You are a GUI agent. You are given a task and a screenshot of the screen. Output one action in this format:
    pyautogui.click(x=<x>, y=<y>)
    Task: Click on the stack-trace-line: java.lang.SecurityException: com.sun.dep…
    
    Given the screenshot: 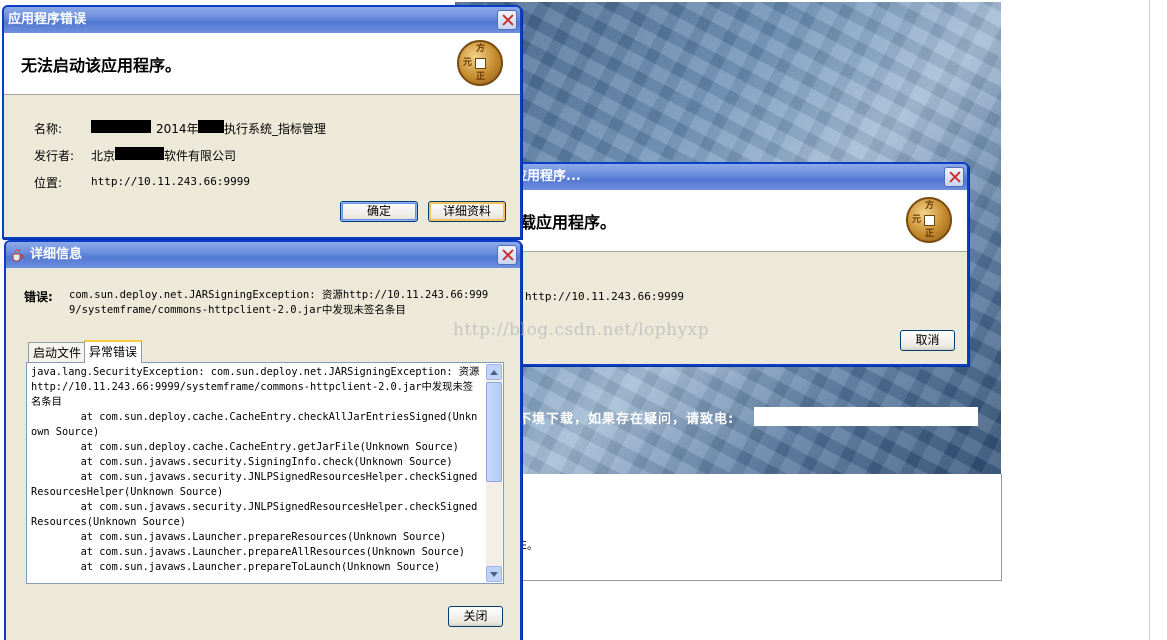 What is the action you would take?
    pyautogui.click(x=255, y=387)
    